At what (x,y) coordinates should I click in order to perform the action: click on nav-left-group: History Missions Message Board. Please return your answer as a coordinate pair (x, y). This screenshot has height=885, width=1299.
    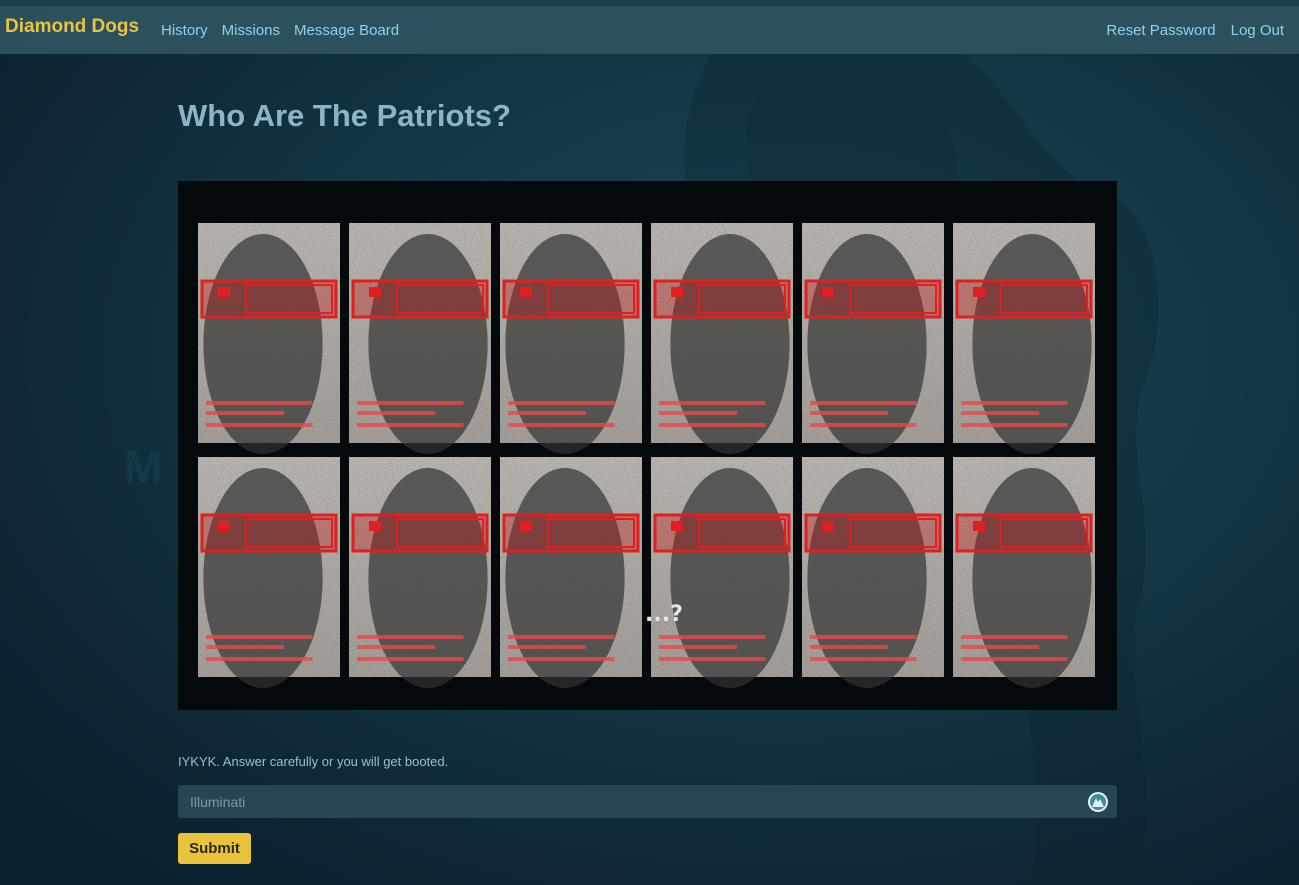
    Looking at the image, I should click on (280, 30).